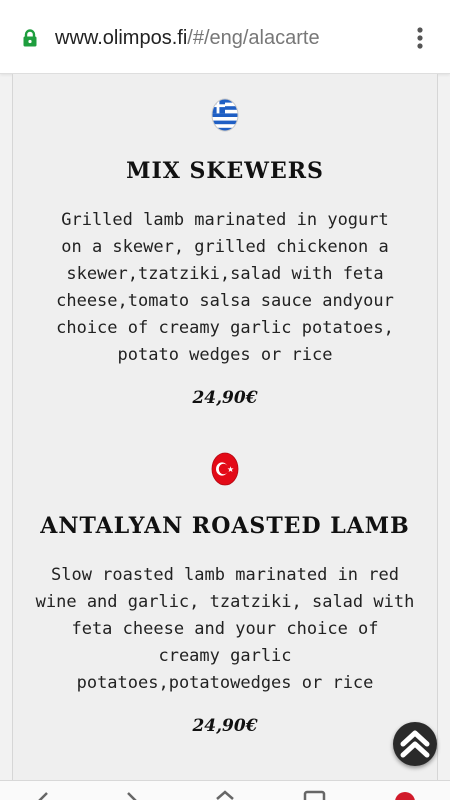 This screenshot has height=800, width=450. I want to click on profile-icon, so click(405, 794).